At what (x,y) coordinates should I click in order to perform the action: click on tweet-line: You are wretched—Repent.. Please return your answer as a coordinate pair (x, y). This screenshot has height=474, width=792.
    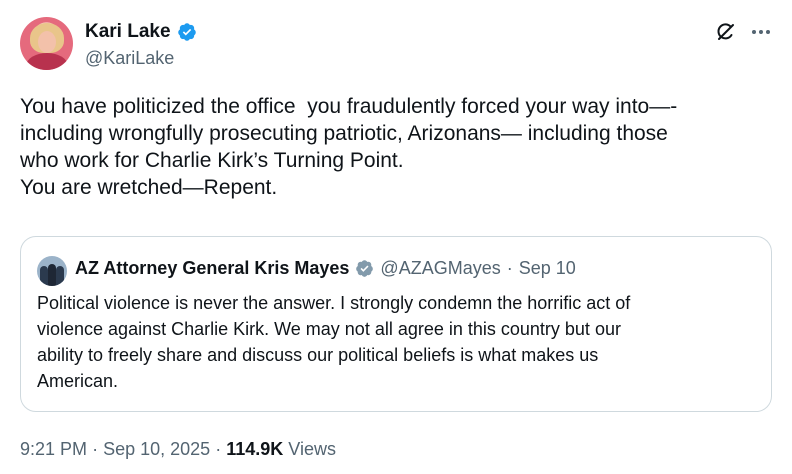
    Looking at the image, I should click on (149, 187).